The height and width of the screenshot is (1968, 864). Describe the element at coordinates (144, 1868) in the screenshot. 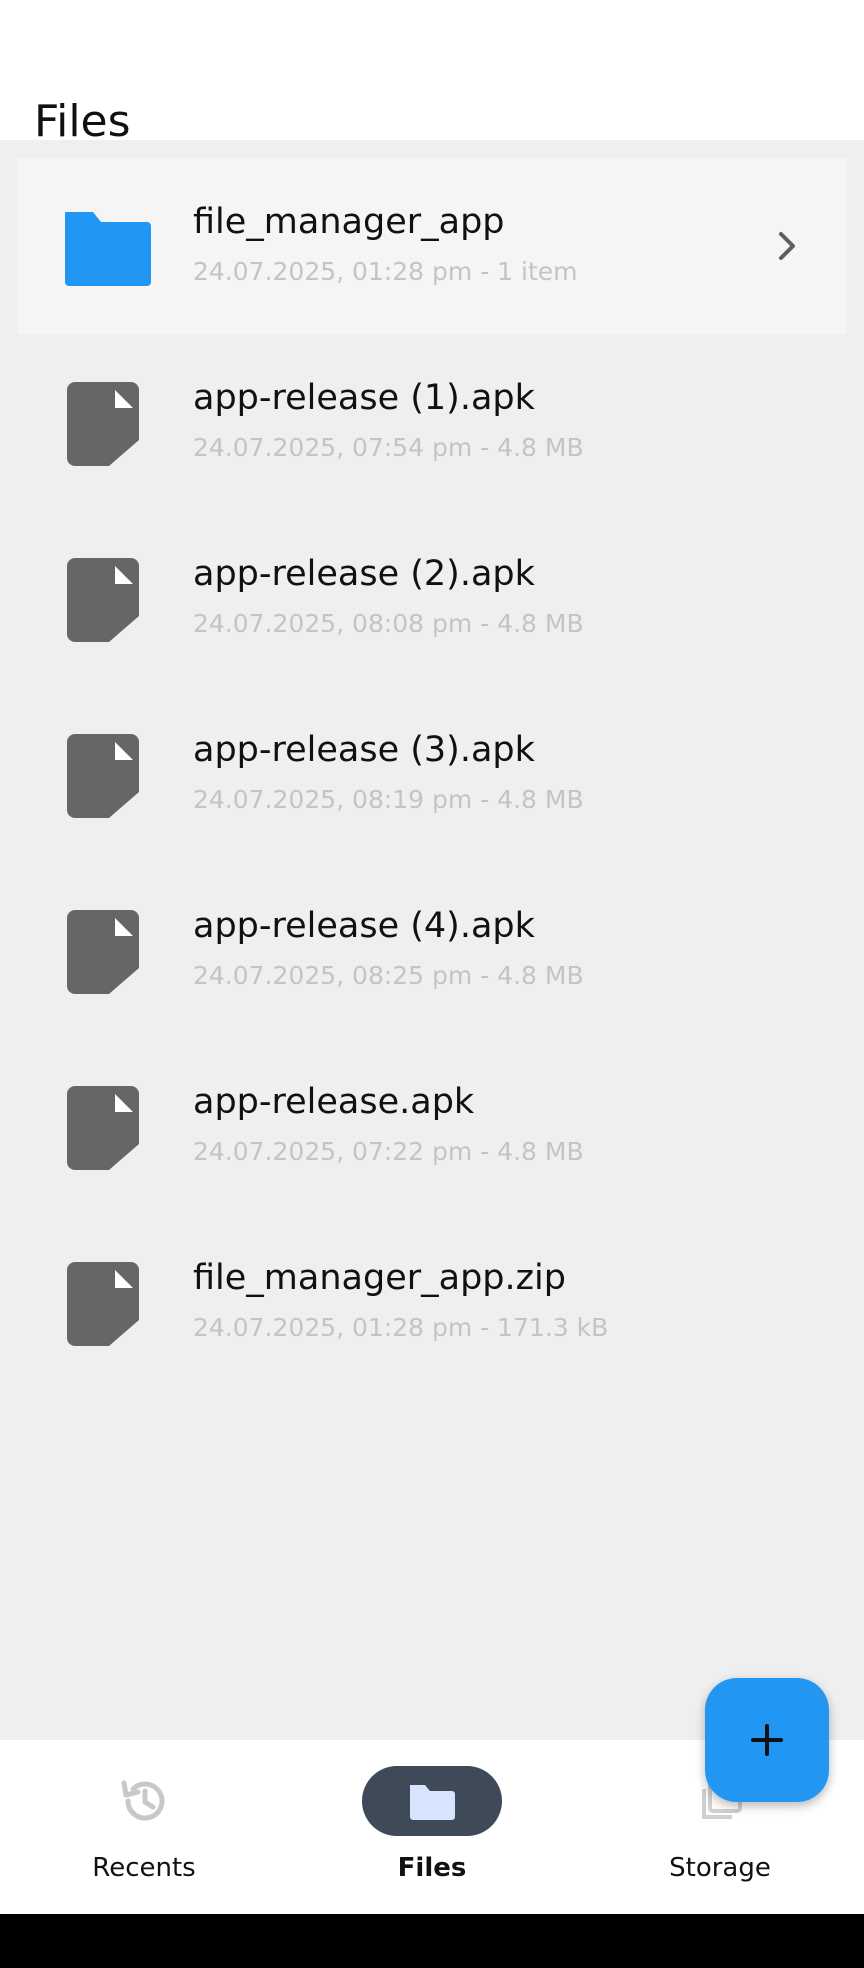

I see `nav-label-recents: Recents` at that location.